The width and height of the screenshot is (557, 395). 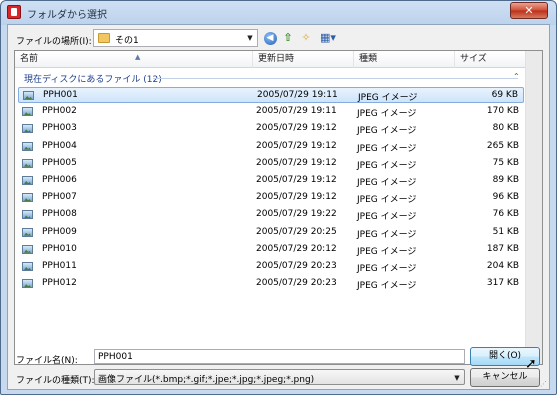 What do you see at coordinates (505, 231) in the screenshot?
I see `file-size-cell: 51 KB` at bounding box center [505, 231].